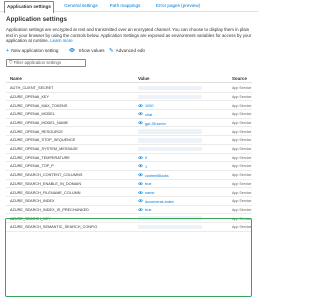 The image size is (320, 300). I want to click on setting-name: AZURE_OPENAI_STOP_SEQUENCE, so click(42, 140).